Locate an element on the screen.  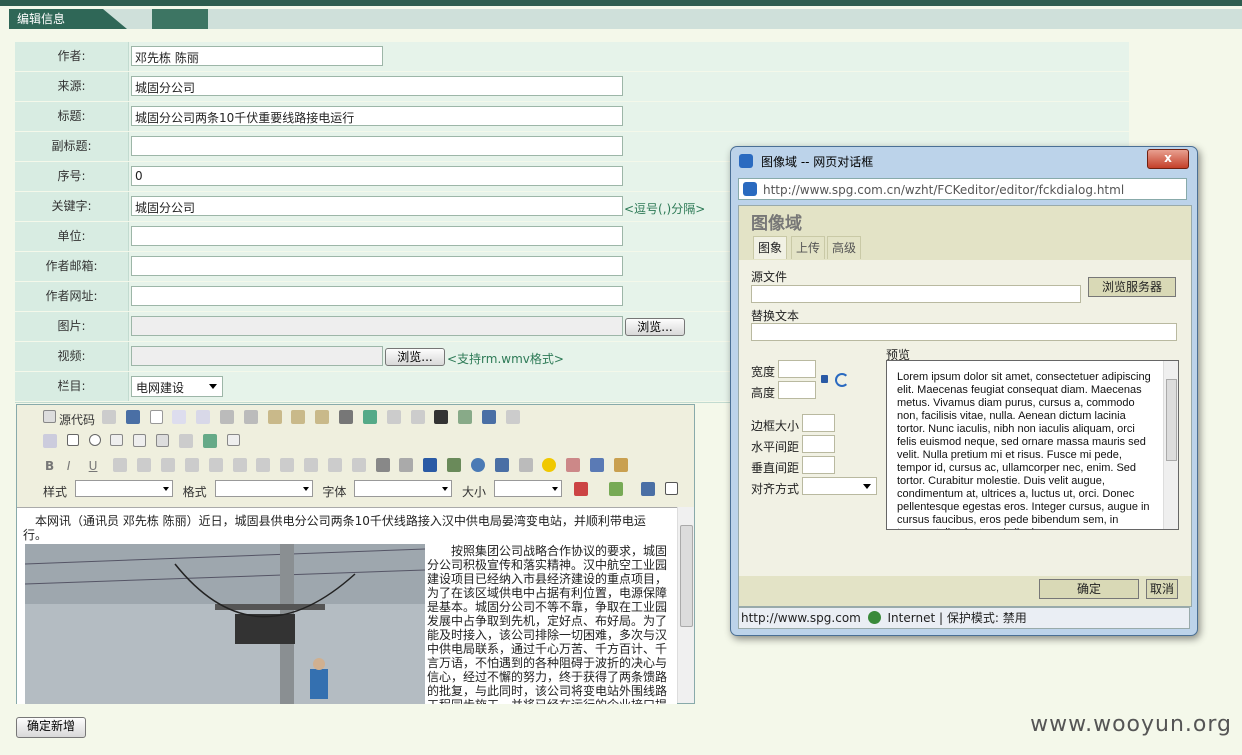
height-input is located at coordinates (797, 390).